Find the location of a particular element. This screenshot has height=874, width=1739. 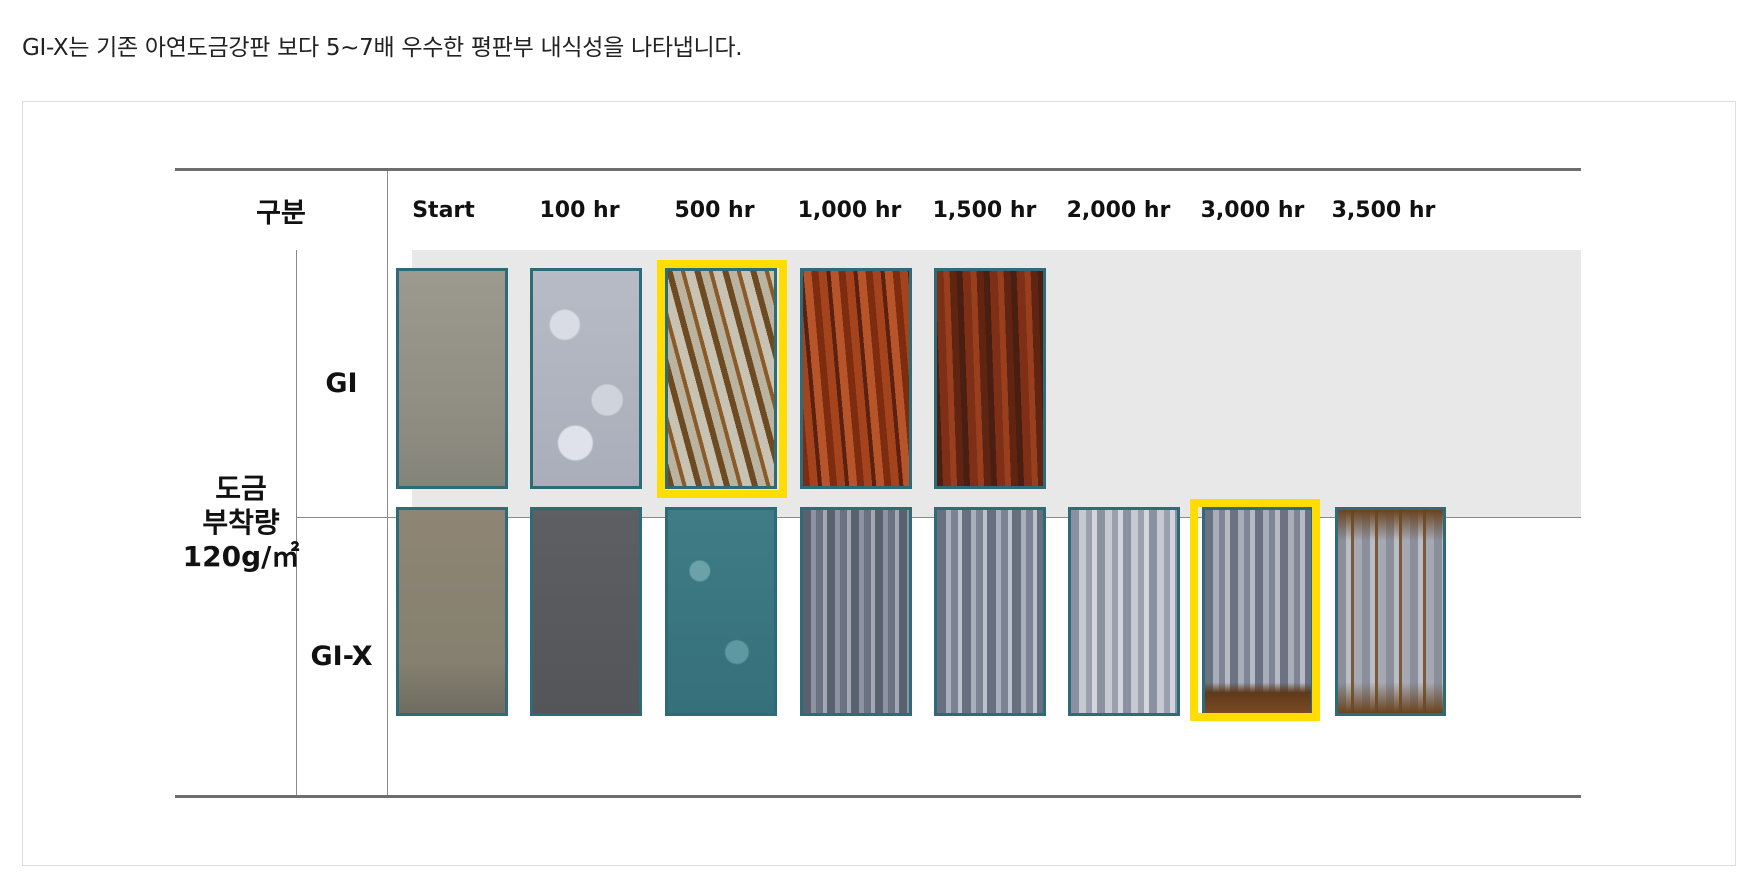

coating-weight-line: 도금 is located at coordinates (241, 488).